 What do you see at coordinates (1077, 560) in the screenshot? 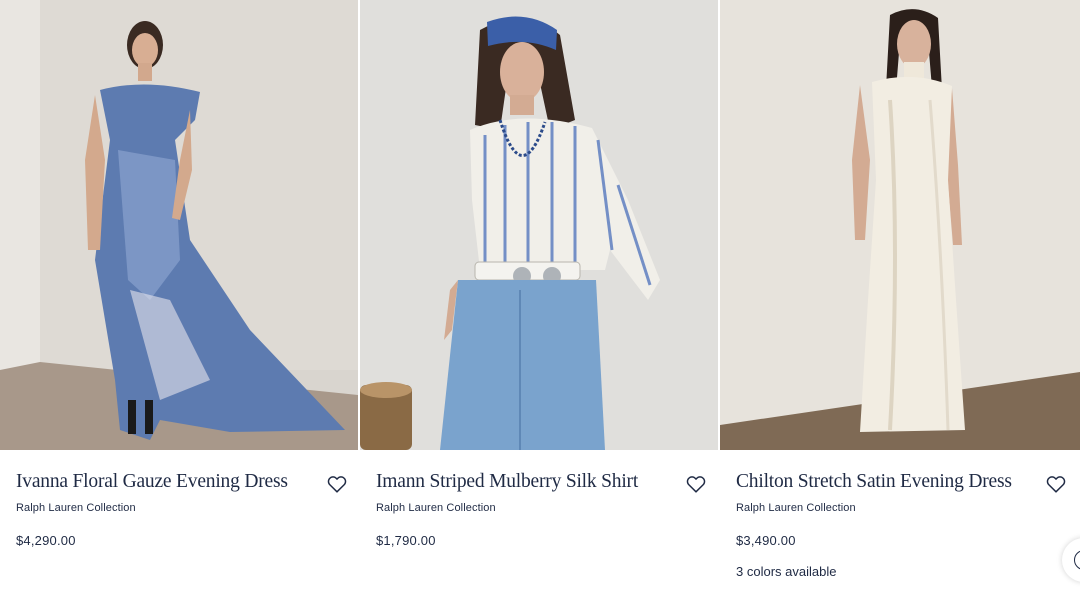
I see `chat-icon-glyph` at bounding box center [1077, 560].